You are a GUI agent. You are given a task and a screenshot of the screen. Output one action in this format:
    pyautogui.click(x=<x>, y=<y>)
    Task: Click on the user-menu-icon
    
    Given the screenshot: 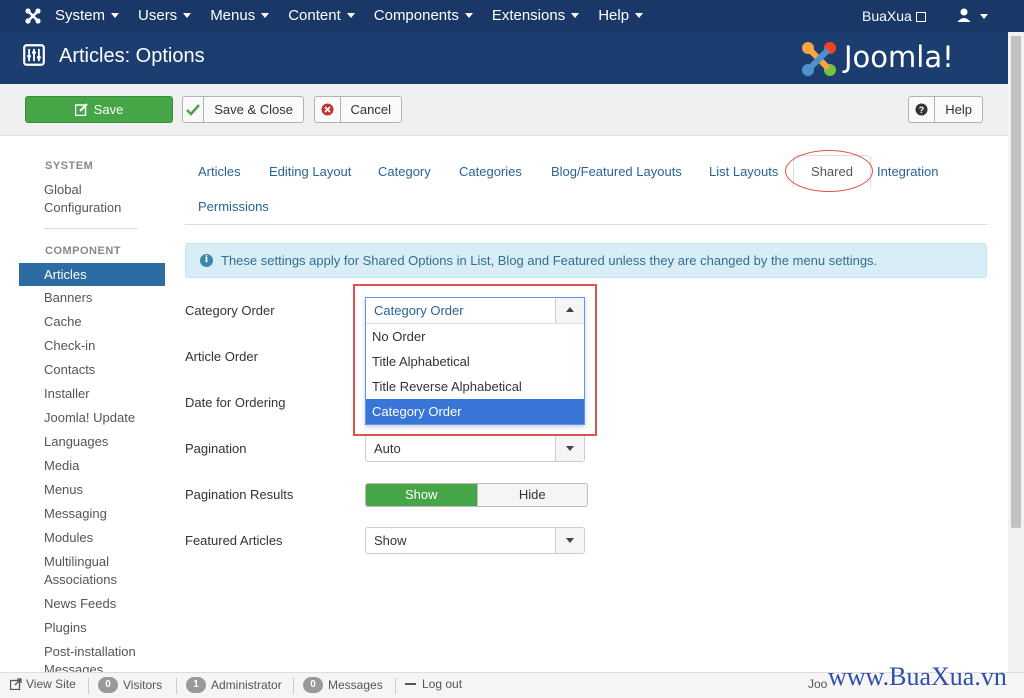 What is the action you would take?
    pyautogui.click(x=973, y=16)
    